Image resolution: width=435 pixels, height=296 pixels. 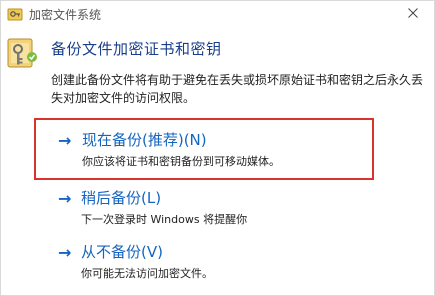 What do you see at coordinates (65, 15) in the screenshot?
I see `window-title: 加密文件系统` at bounding box center [65, 15].